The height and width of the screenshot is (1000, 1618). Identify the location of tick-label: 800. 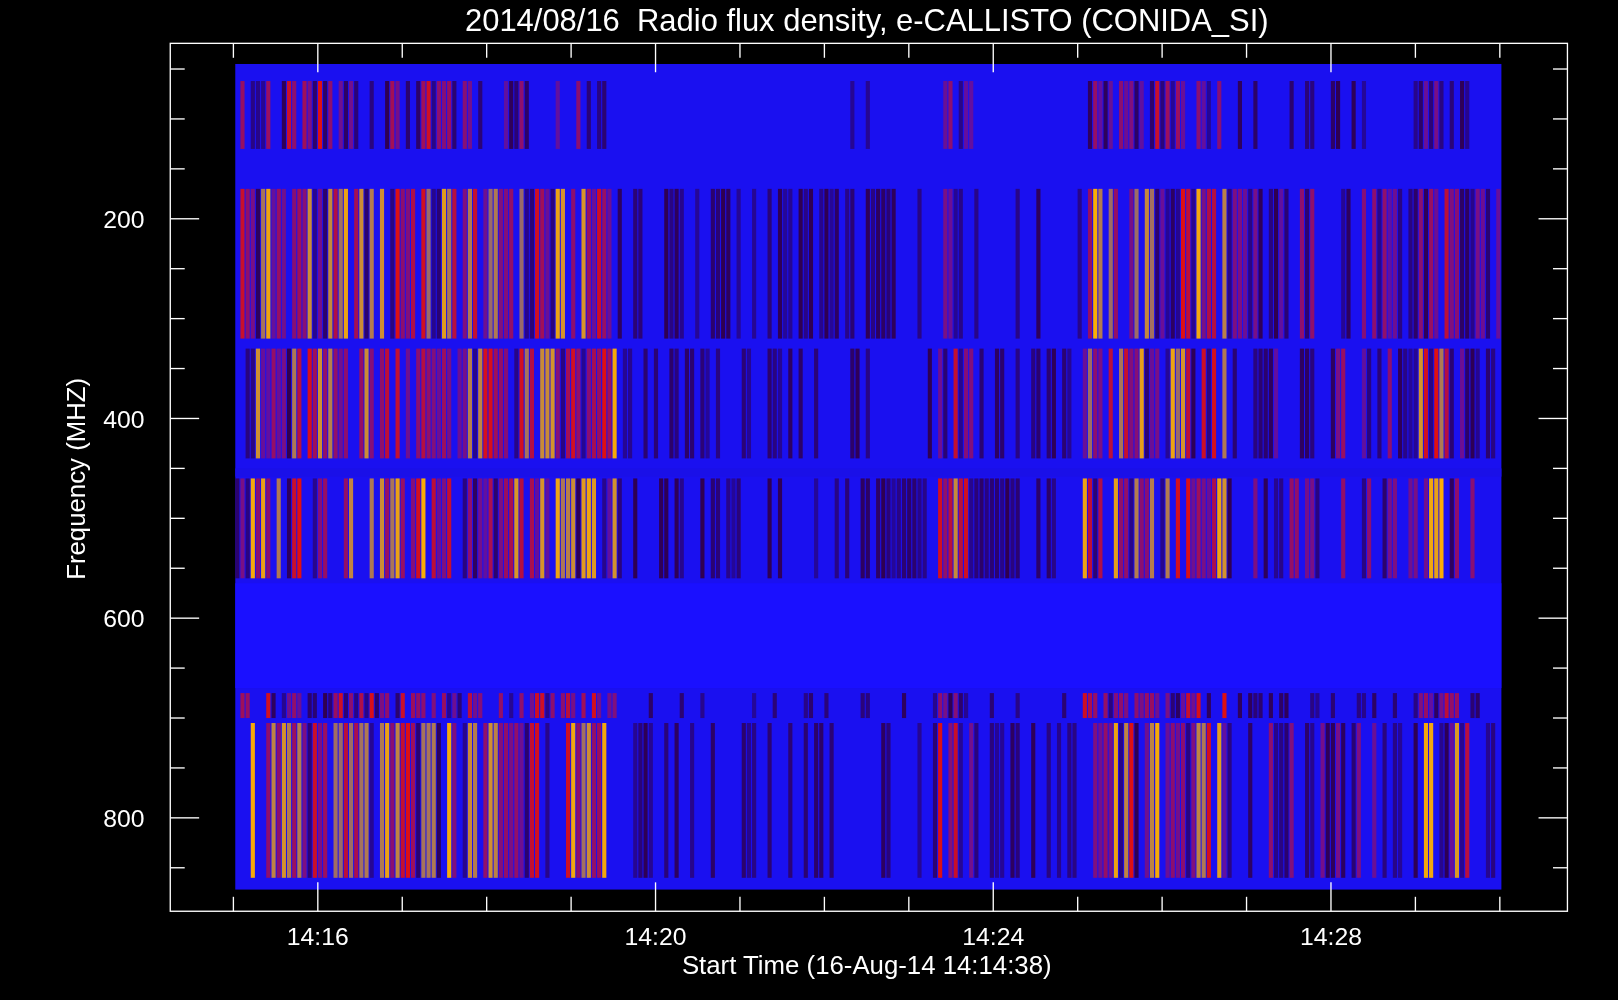
(124, 819).